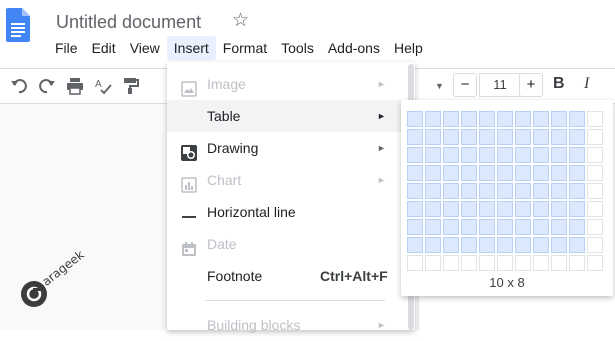 Image resolution: width=615 pixels, height=341 pixels. I want to click on menu-item-table: Table ►, so click(285, 116).